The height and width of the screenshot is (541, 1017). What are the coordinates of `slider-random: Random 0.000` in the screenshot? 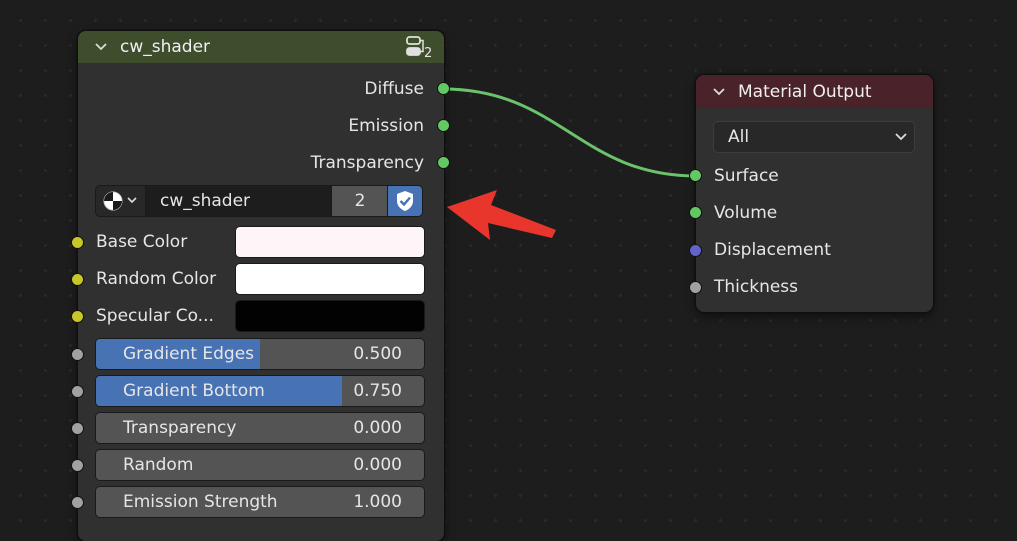 It's located at (260, 465).